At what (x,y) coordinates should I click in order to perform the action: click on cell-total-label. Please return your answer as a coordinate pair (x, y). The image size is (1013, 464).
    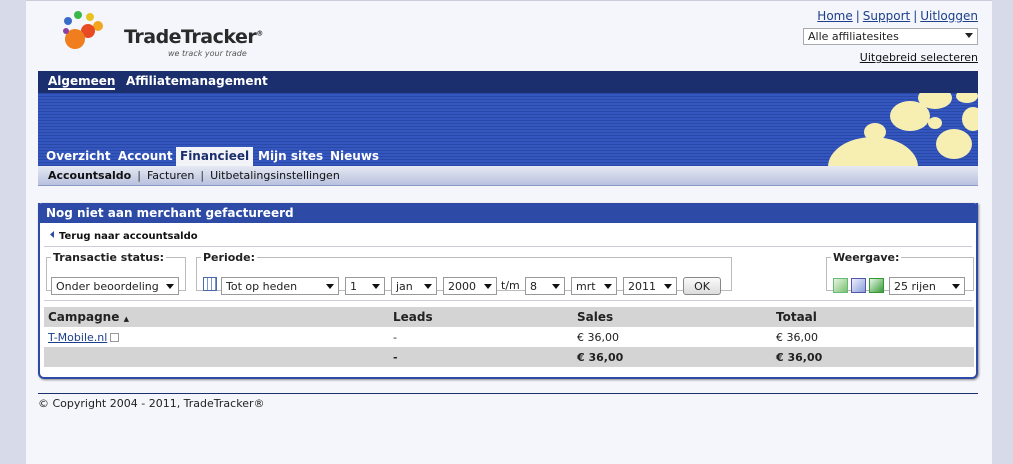
    Looking at the image, I should click on (216, 357).